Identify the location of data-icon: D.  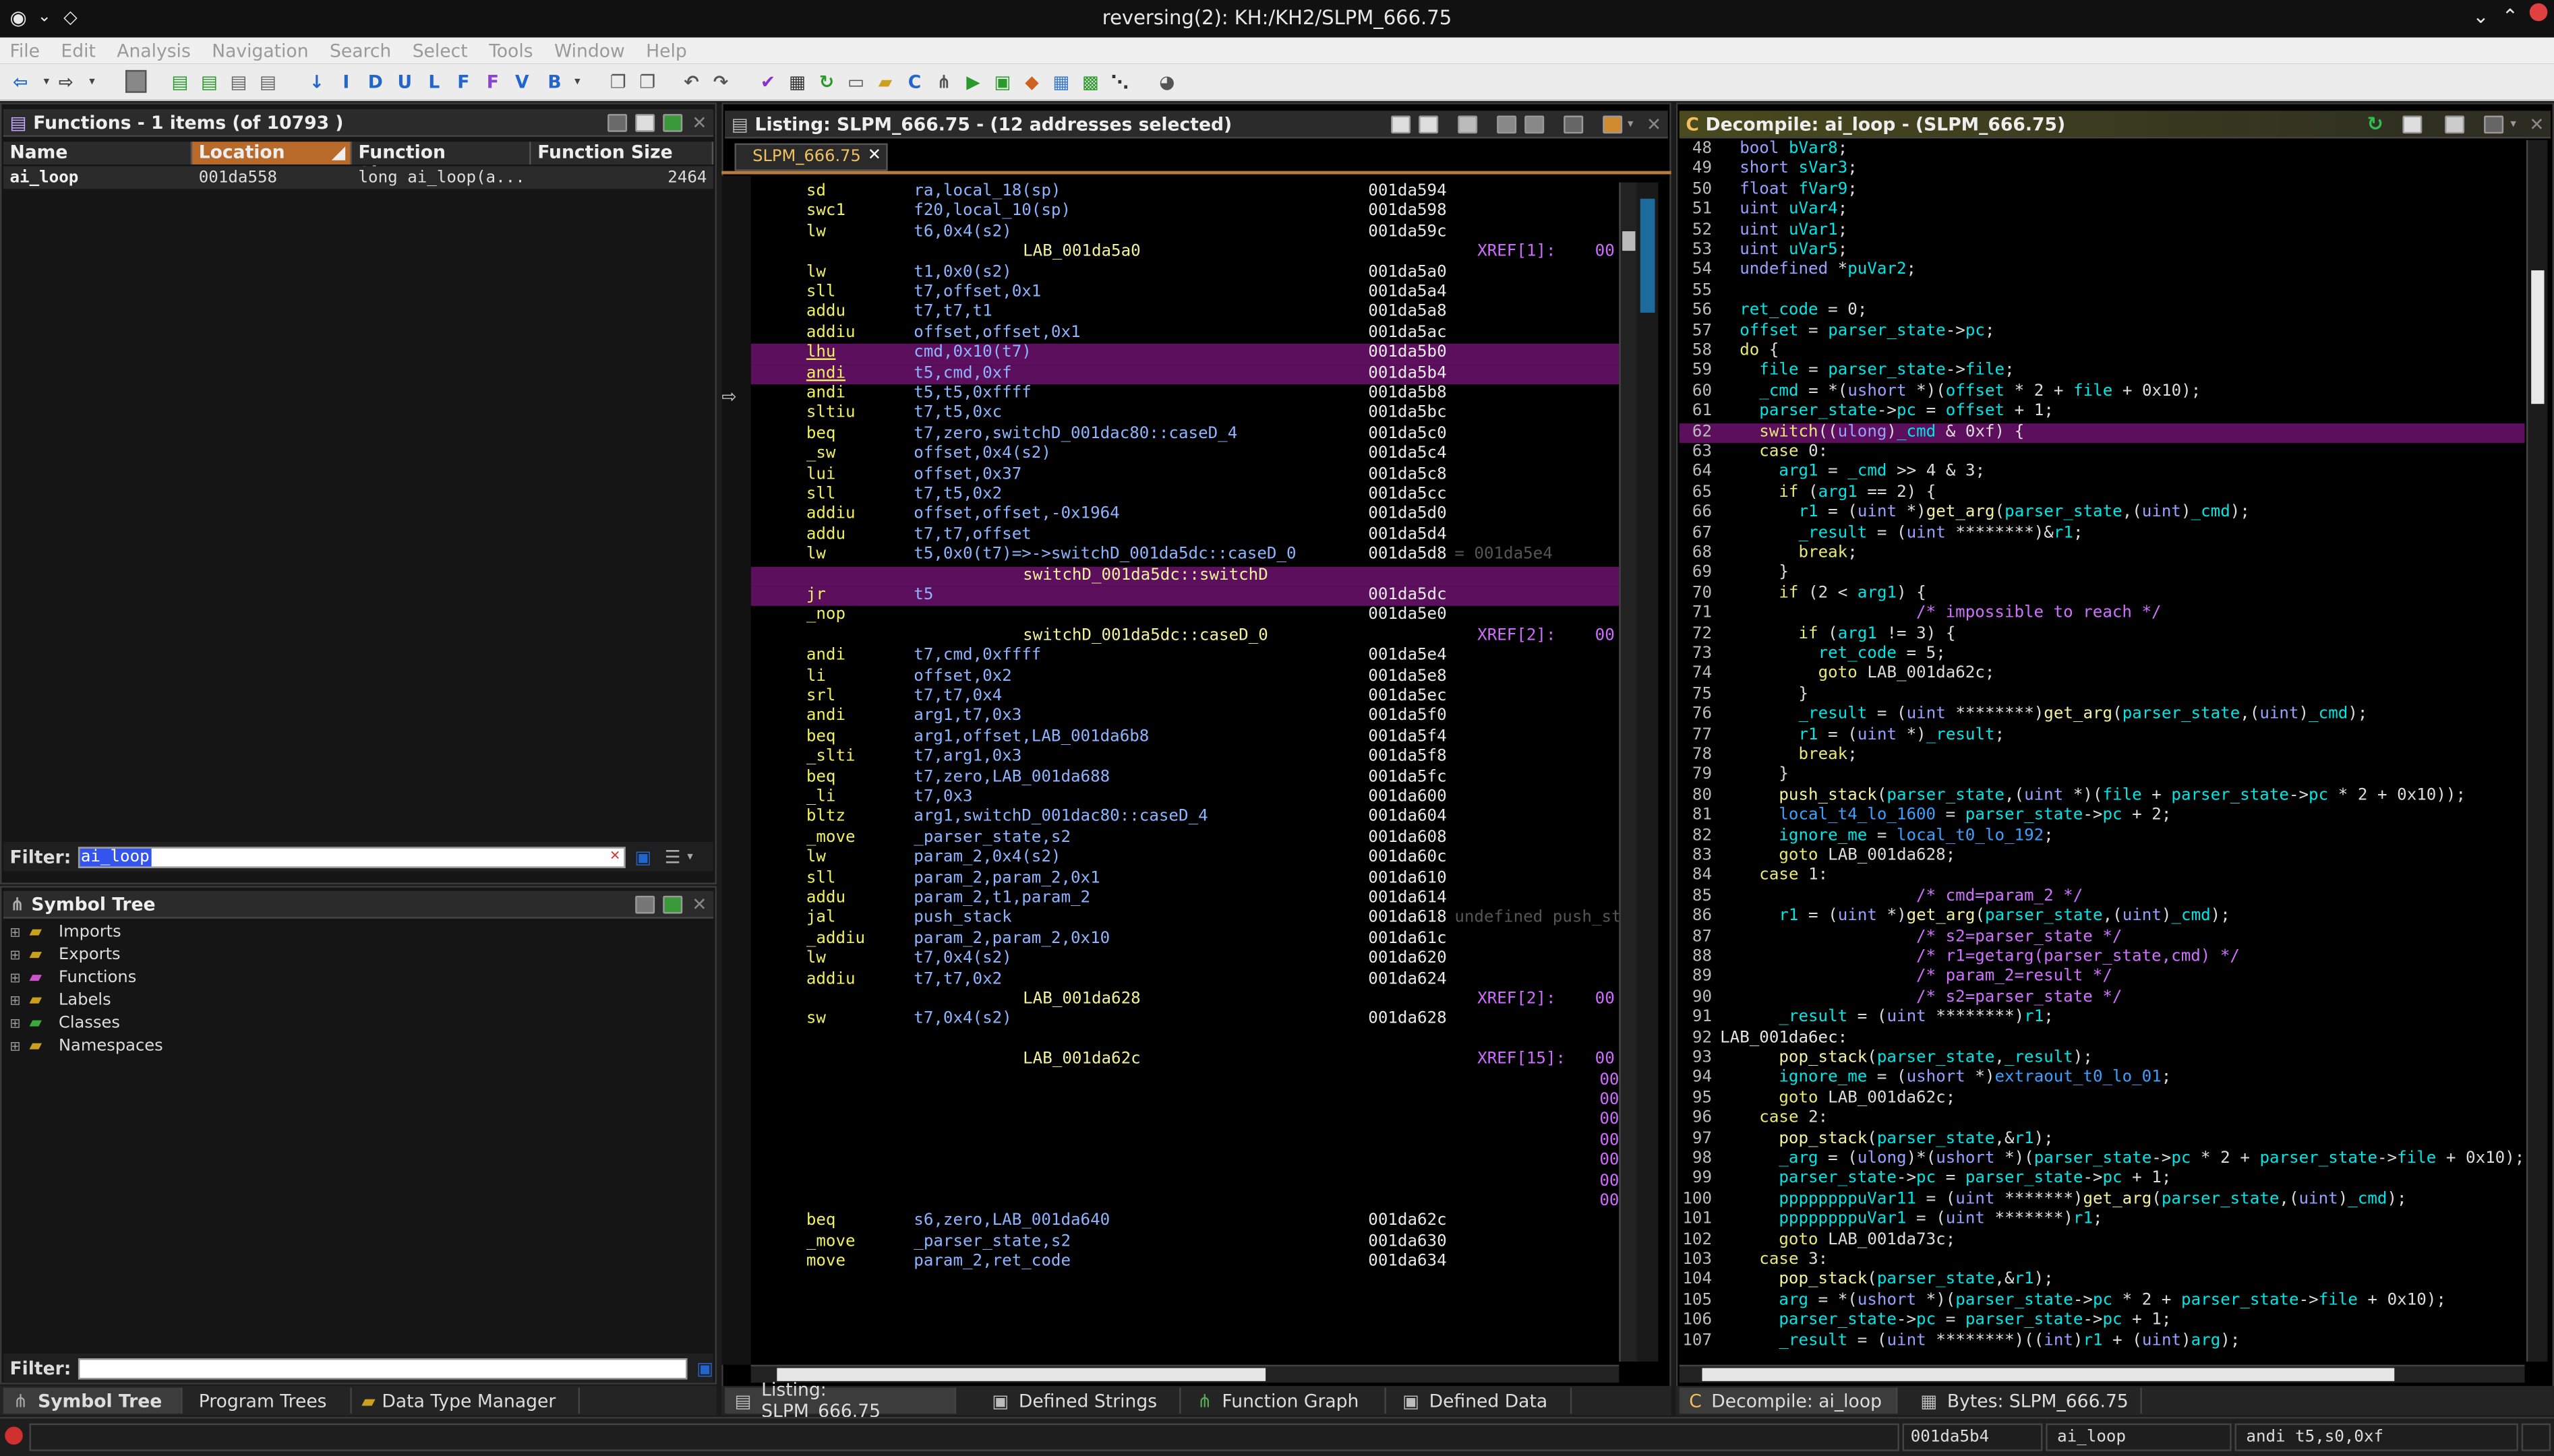
(375, 81).